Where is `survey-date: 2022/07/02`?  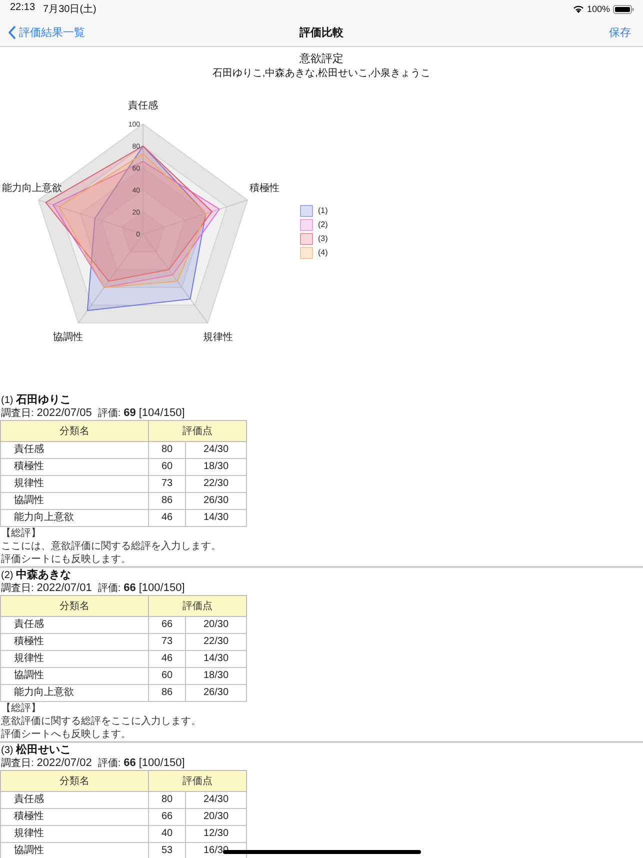 survey-date: 2022/07/02 is located at coordinates (64, 763).